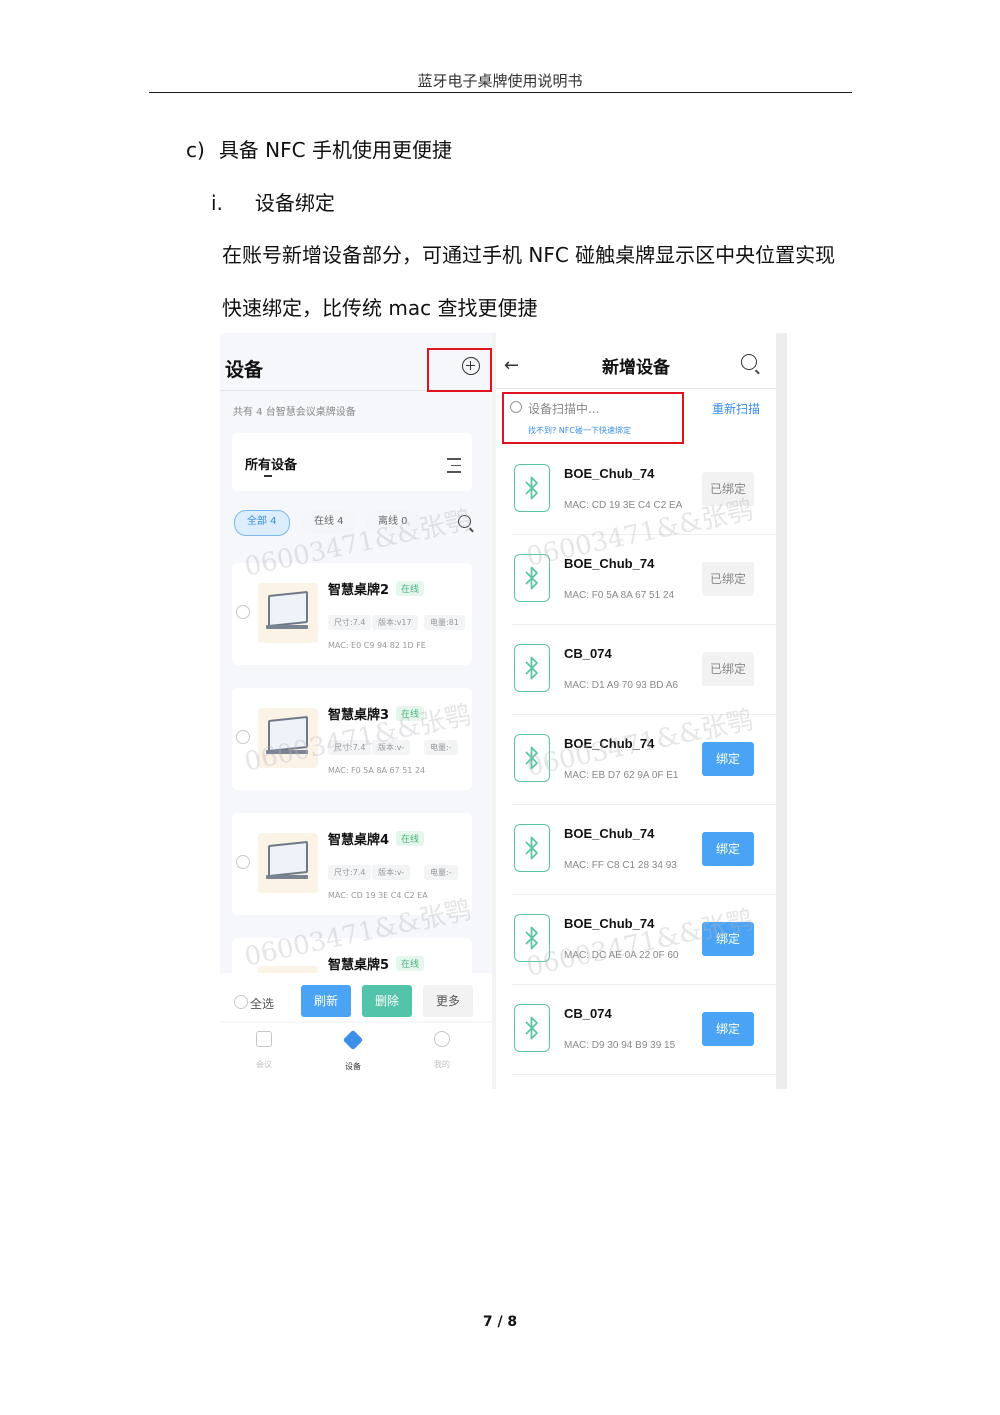 Image resolution: width=1000 pixels, height=1415 pixels. Describe the element at coordinates (636, 388) in the screenshot. I see `title-divider` at that location.